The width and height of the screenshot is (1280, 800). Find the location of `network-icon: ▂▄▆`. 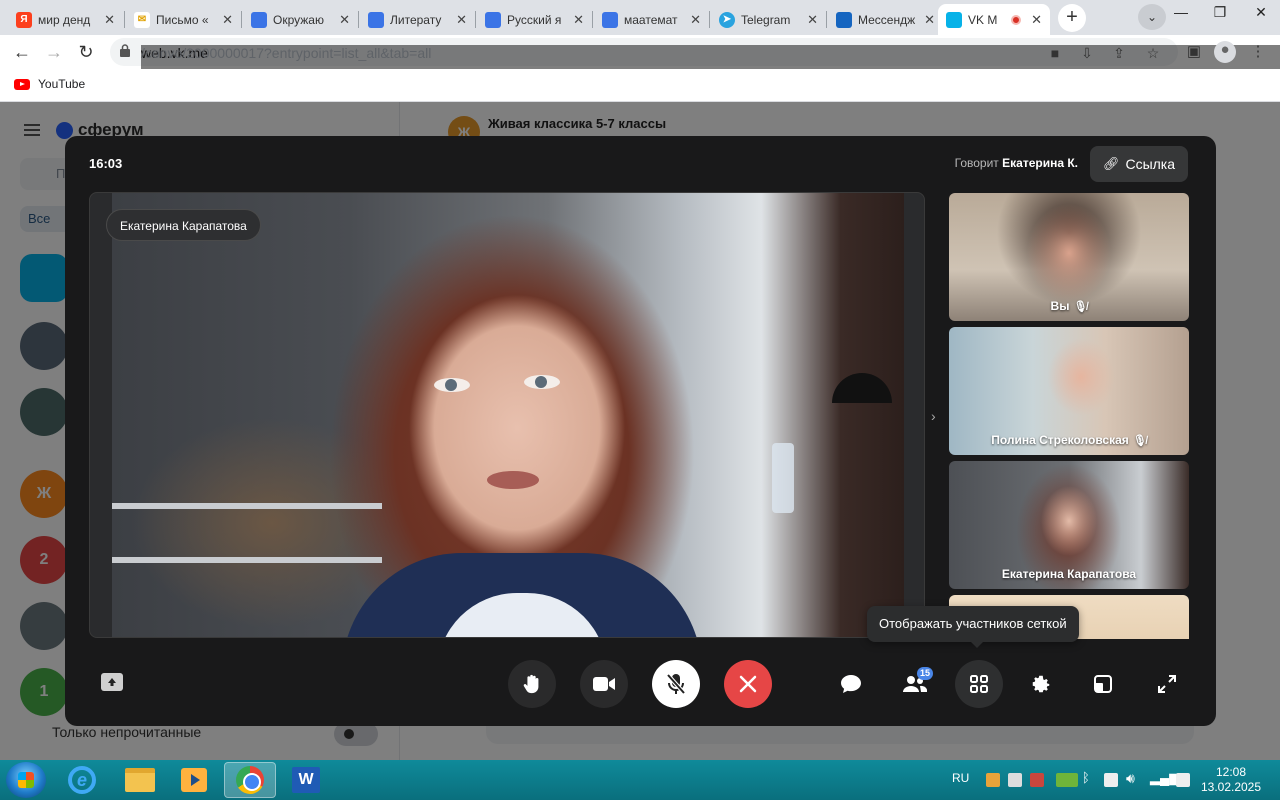

network-icon: ▂▄▆ is located at coordinates (1164, 778).